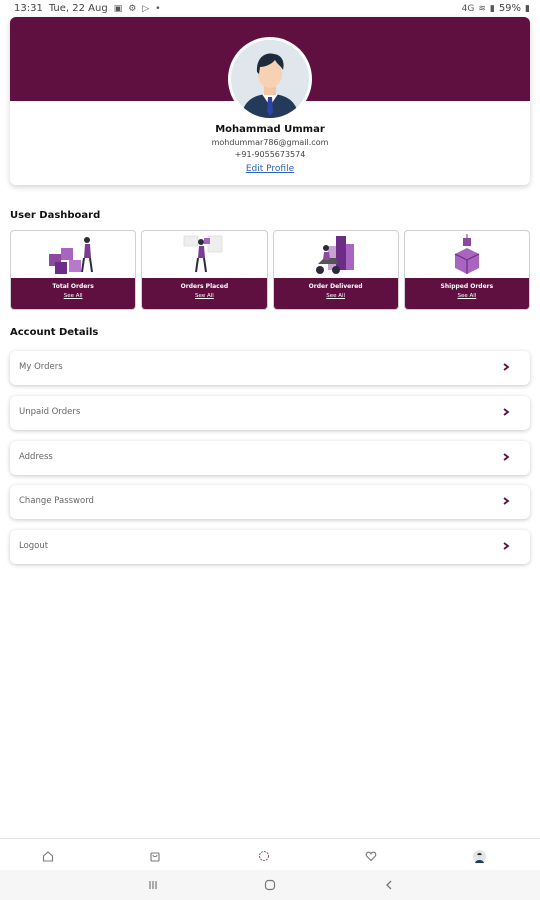 This screenshot has width=540, height=900. I want to click on tile-footer: Total Orders See All, so click(73, 293).